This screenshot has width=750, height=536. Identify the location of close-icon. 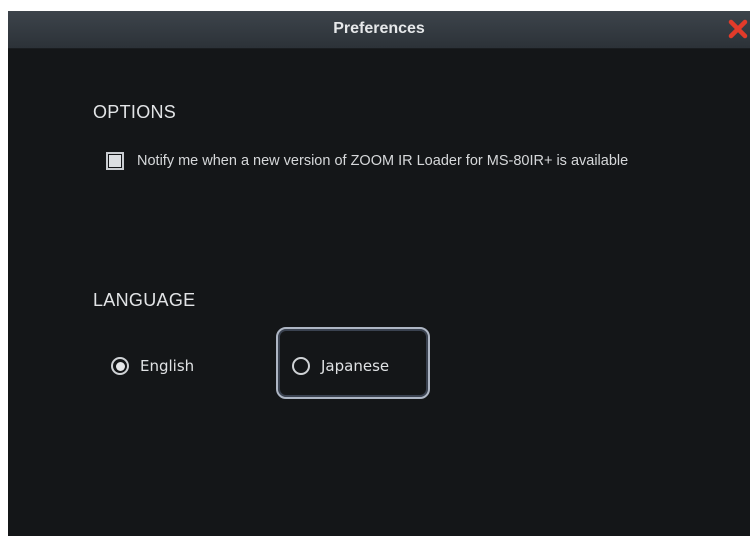
(738, 29).